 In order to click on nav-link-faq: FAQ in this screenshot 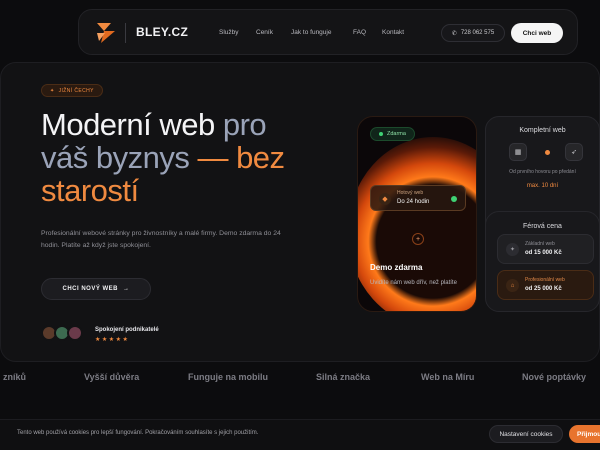, I will do `click(359, 32)`.